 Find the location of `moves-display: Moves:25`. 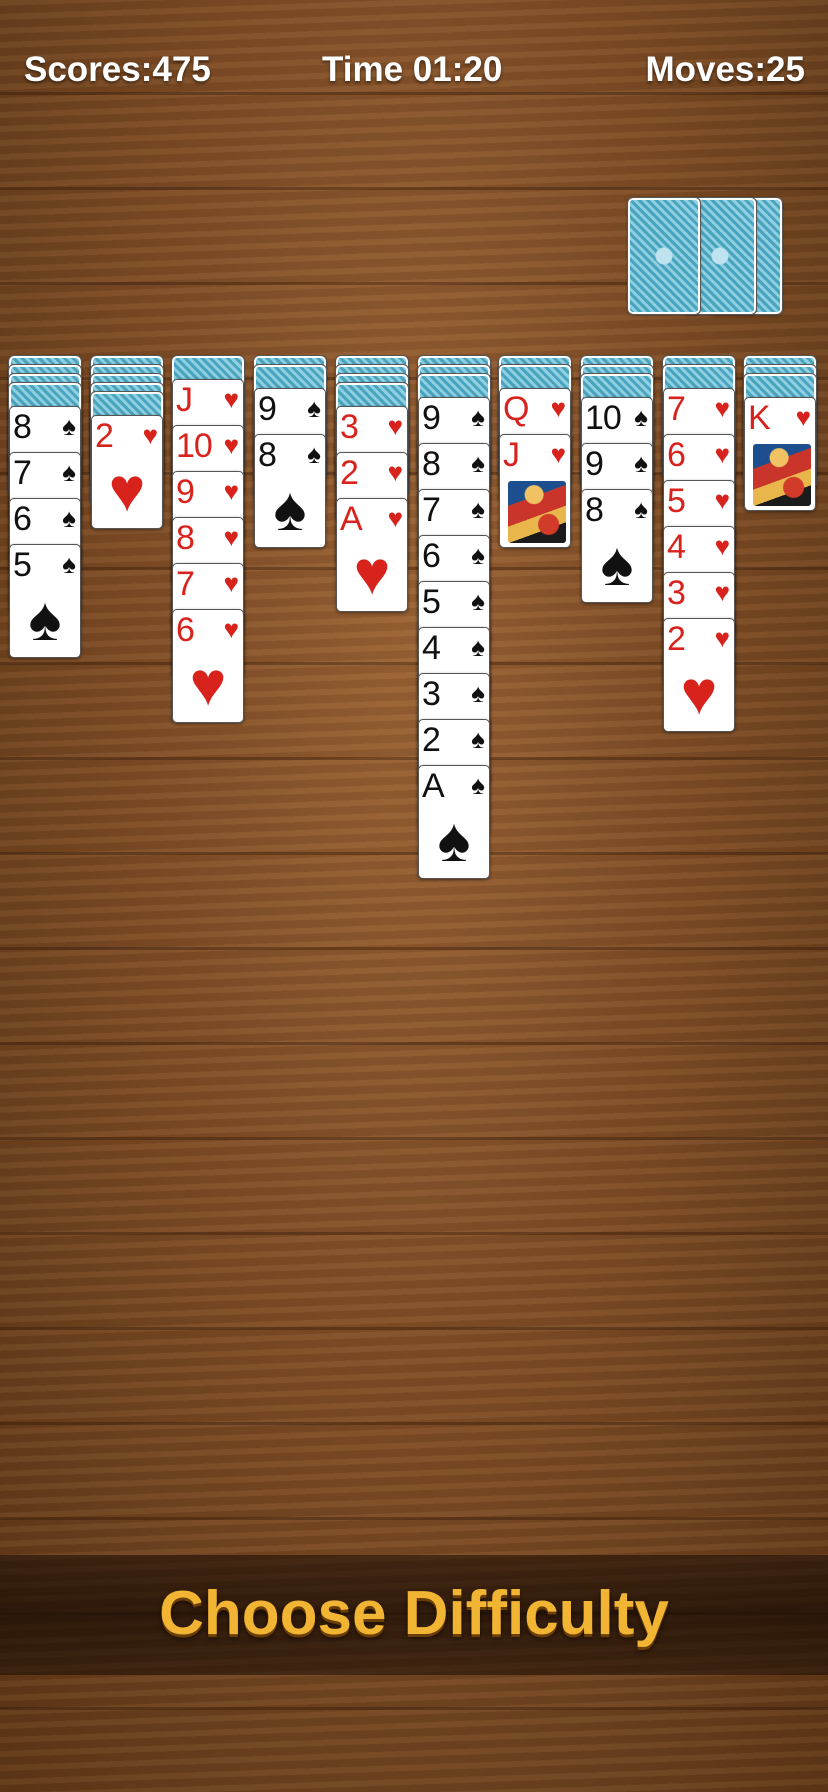

moves-display: Moves:25 is located at coordinates (725, 69).